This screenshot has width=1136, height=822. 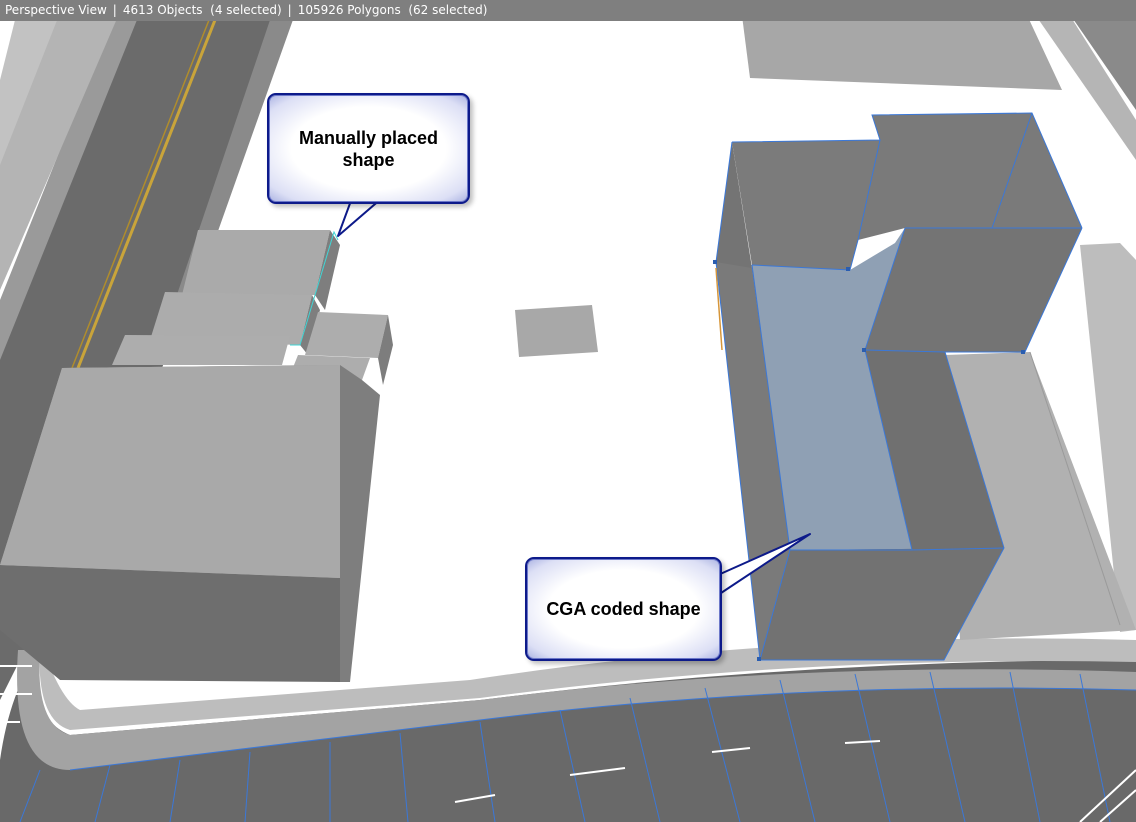 I want to click on manual-building-back-top, so click(x=256, y=262).